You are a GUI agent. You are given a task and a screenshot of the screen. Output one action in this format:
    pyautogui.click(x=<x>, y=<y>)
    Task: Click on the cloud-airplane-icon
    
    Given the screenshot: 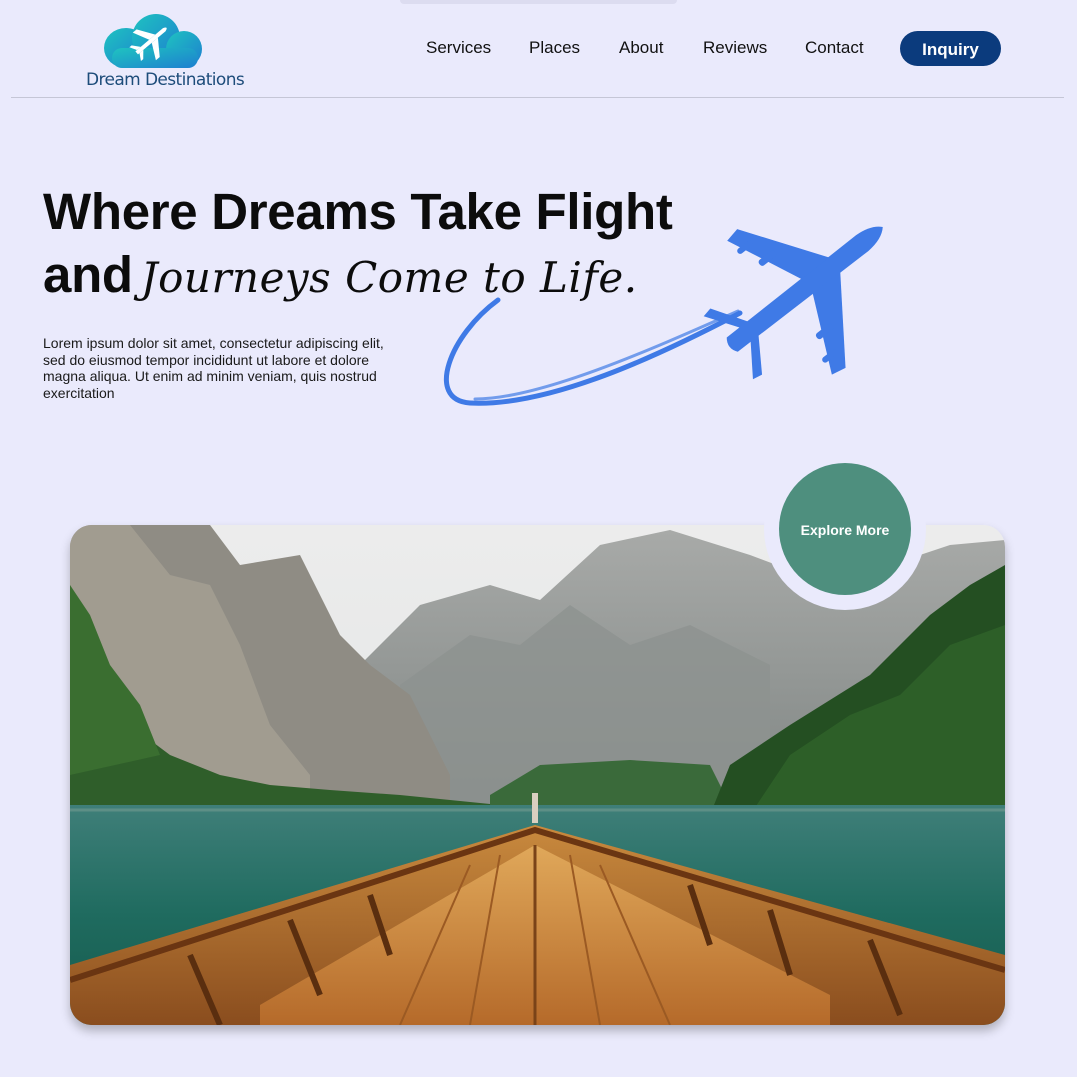 What is the action you would take?
    pyautogui.click(x=153, y=41)
    